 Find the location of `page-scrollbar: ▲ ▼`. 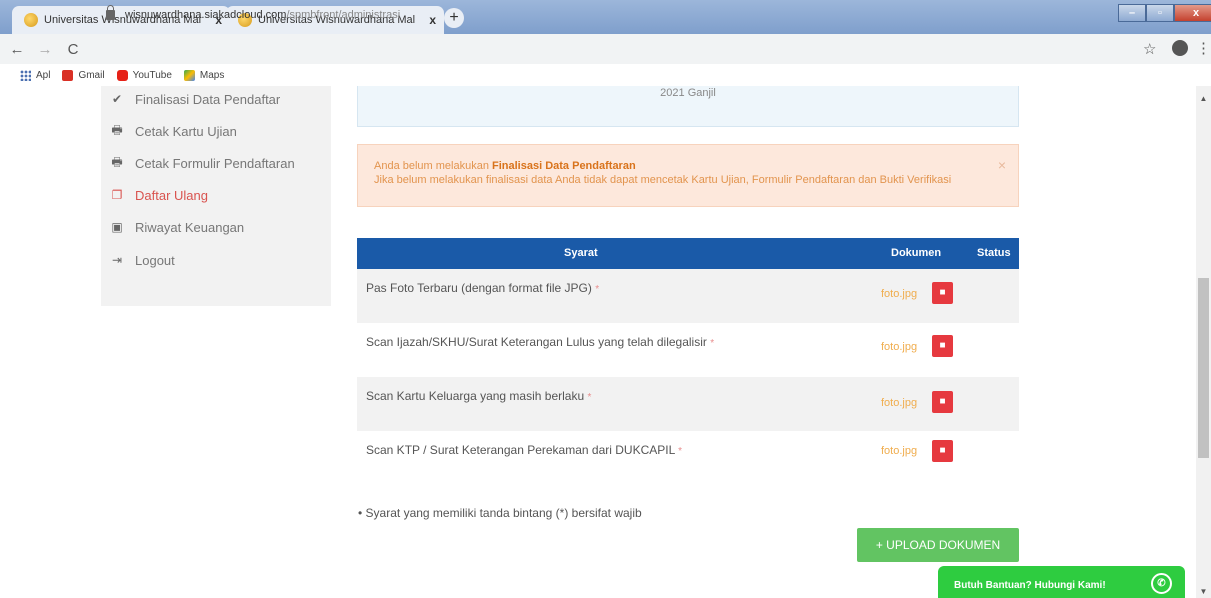

page-scrollbar: ▲ ▼ is located at coordinates (1203, 342).